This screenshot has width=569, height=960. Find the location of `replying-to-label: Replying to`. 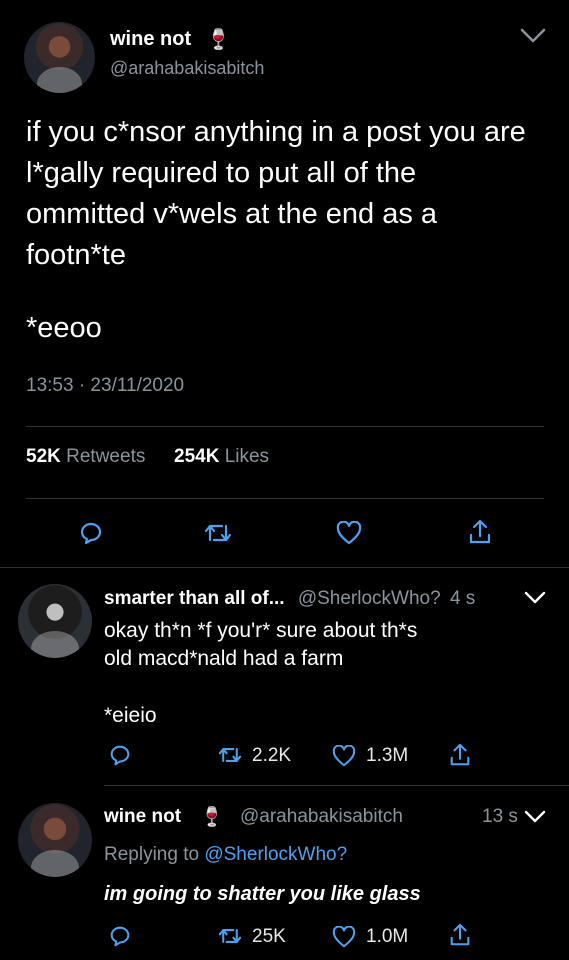

replying-to-label: Replying to is located at coordinates (152, 854).